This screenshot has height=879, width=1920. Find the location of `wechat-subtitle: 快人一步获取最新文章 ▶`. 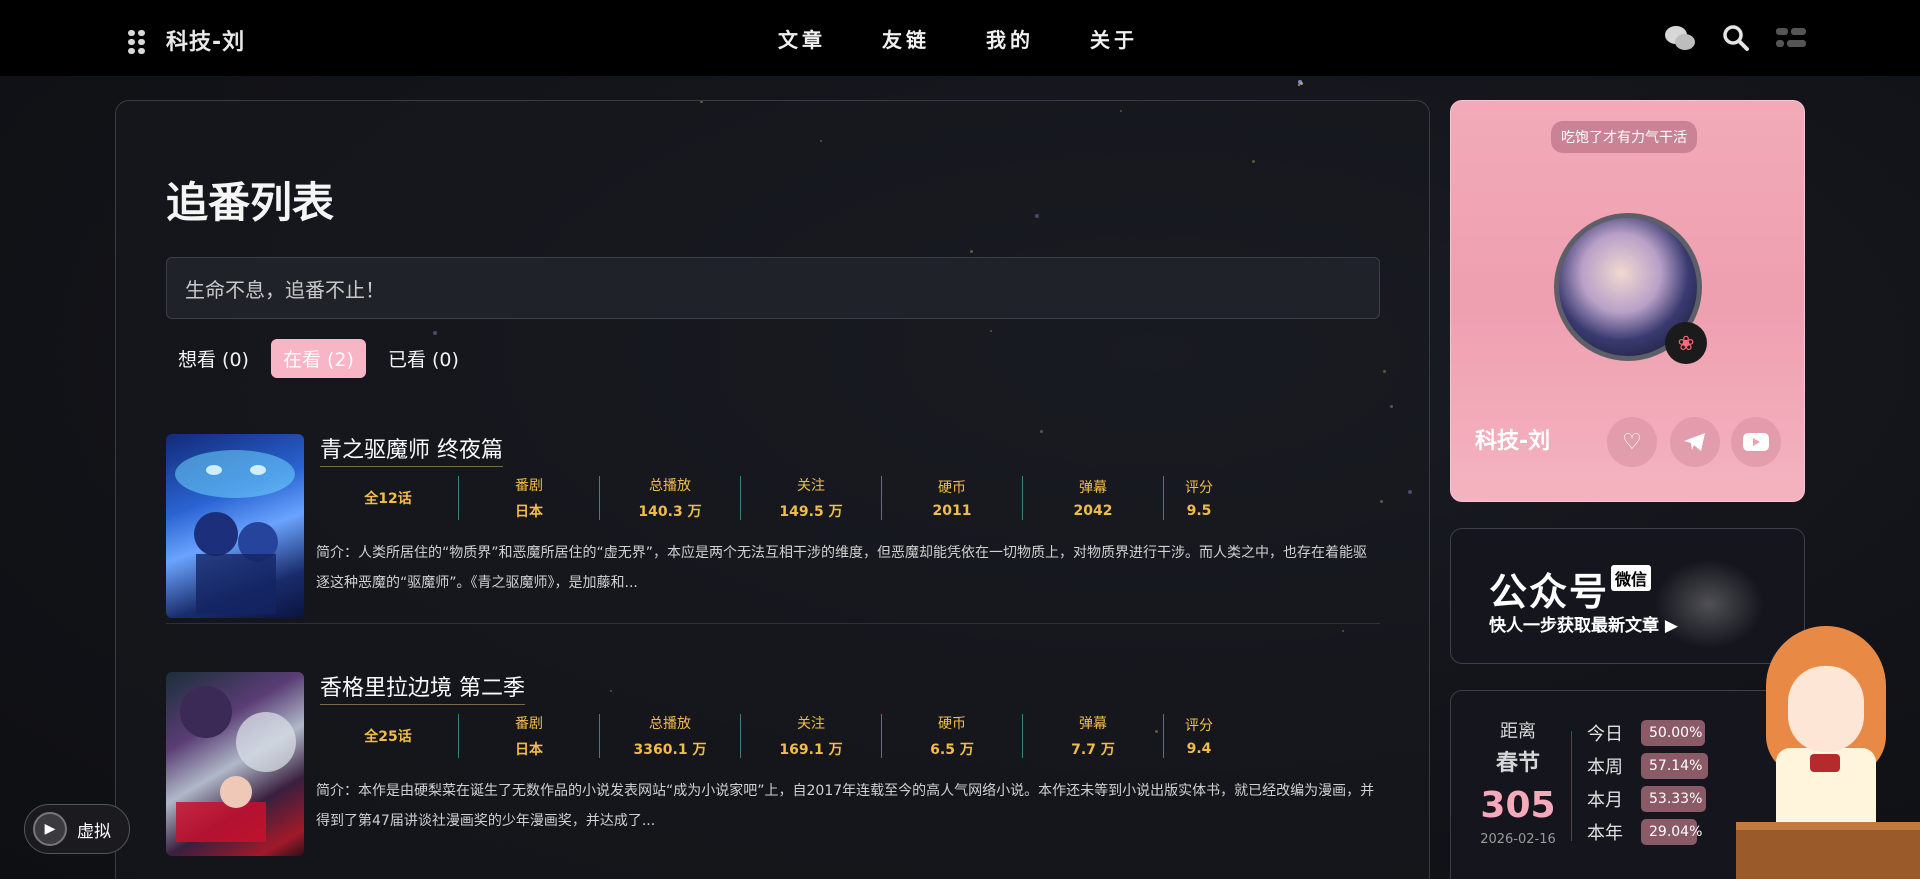

wechat-subtitle: 快人一步获取最新文章 ▶ is located at coordinates (1583, 626).